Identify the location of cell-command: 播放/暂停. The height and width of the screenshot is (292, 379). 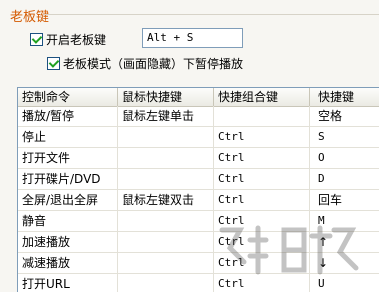
(68, 116).